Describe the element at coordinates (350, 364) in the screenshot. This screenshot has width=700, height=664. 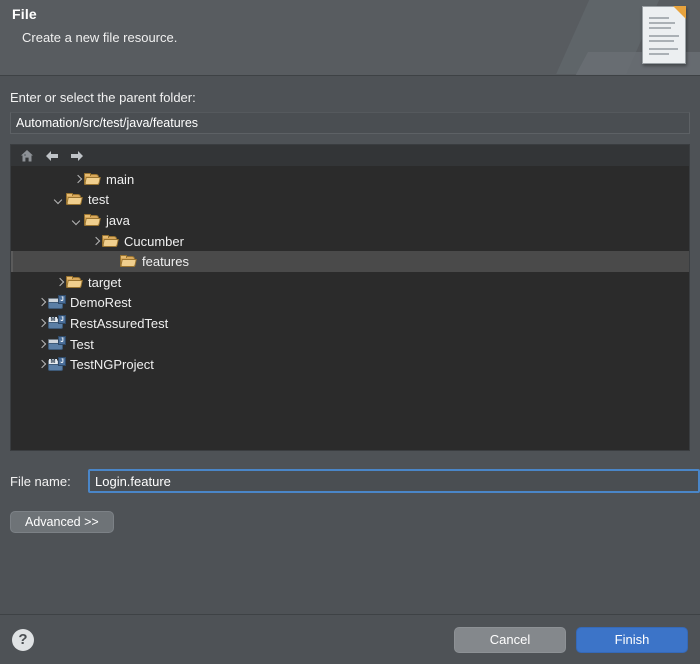
I see `tree-row: M J TestNGProject` at that location.